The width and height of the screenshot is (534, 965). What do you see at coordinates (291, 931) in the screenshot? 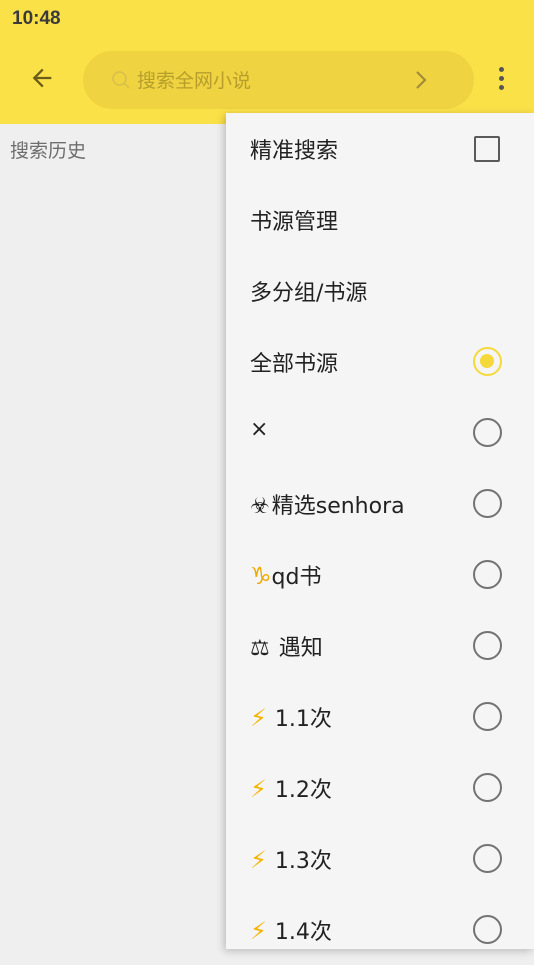
I see `menu-item-label: ⚡ 1.4次` at bounding box center [291, 931].